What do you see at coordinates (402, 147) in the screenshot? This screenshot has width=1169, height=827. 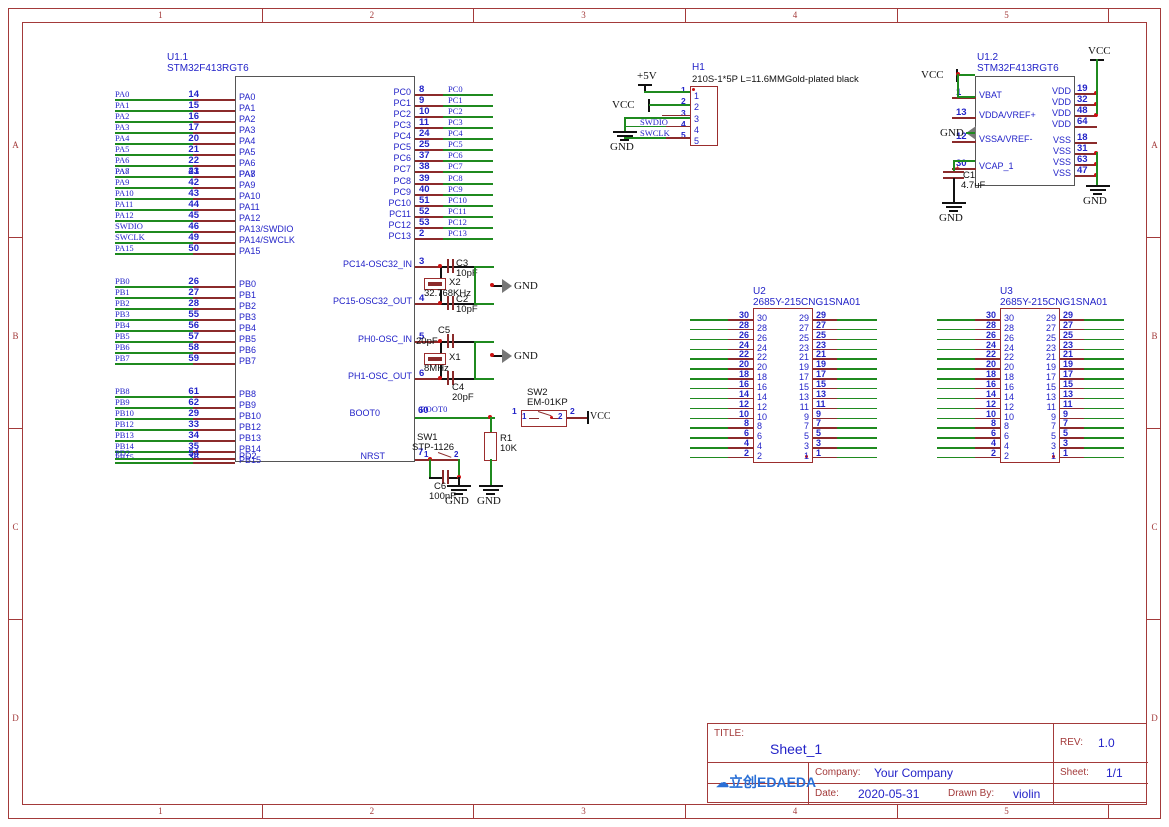 I see `pin-name-PC5: PC5` at bounding box center [402, 147].